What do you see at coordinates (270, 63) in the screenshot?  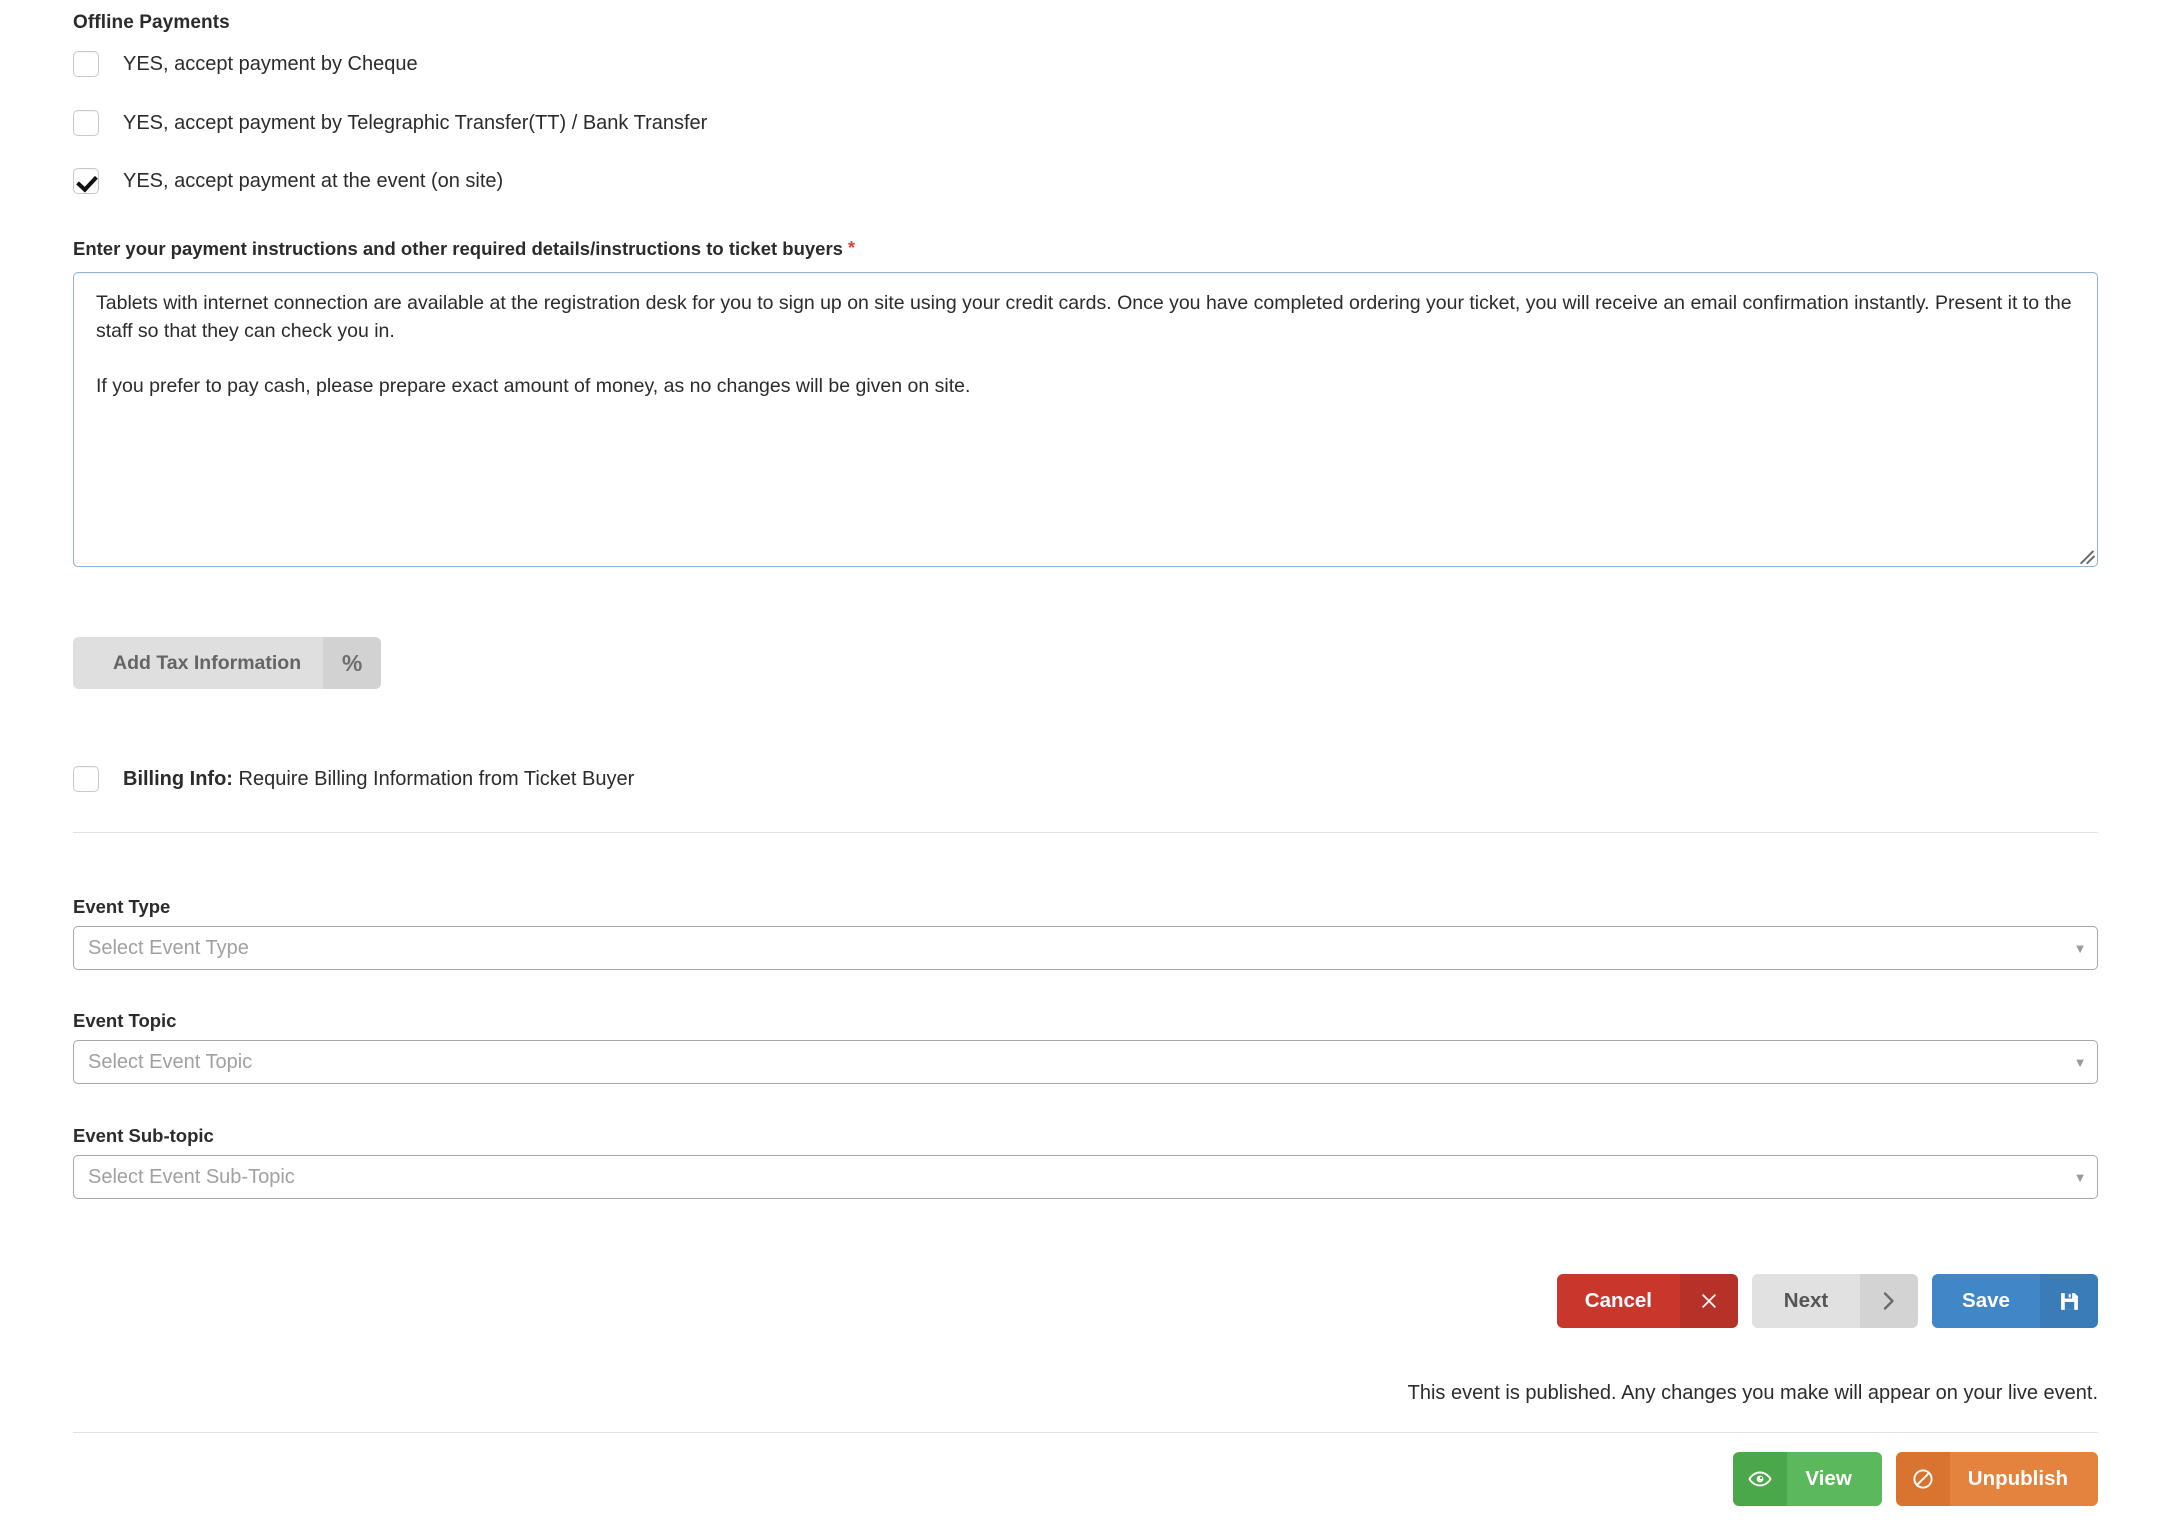 I see `checkbox-label-cheque: YES, accept payment by Cheque` at bounding box center [270, 63].